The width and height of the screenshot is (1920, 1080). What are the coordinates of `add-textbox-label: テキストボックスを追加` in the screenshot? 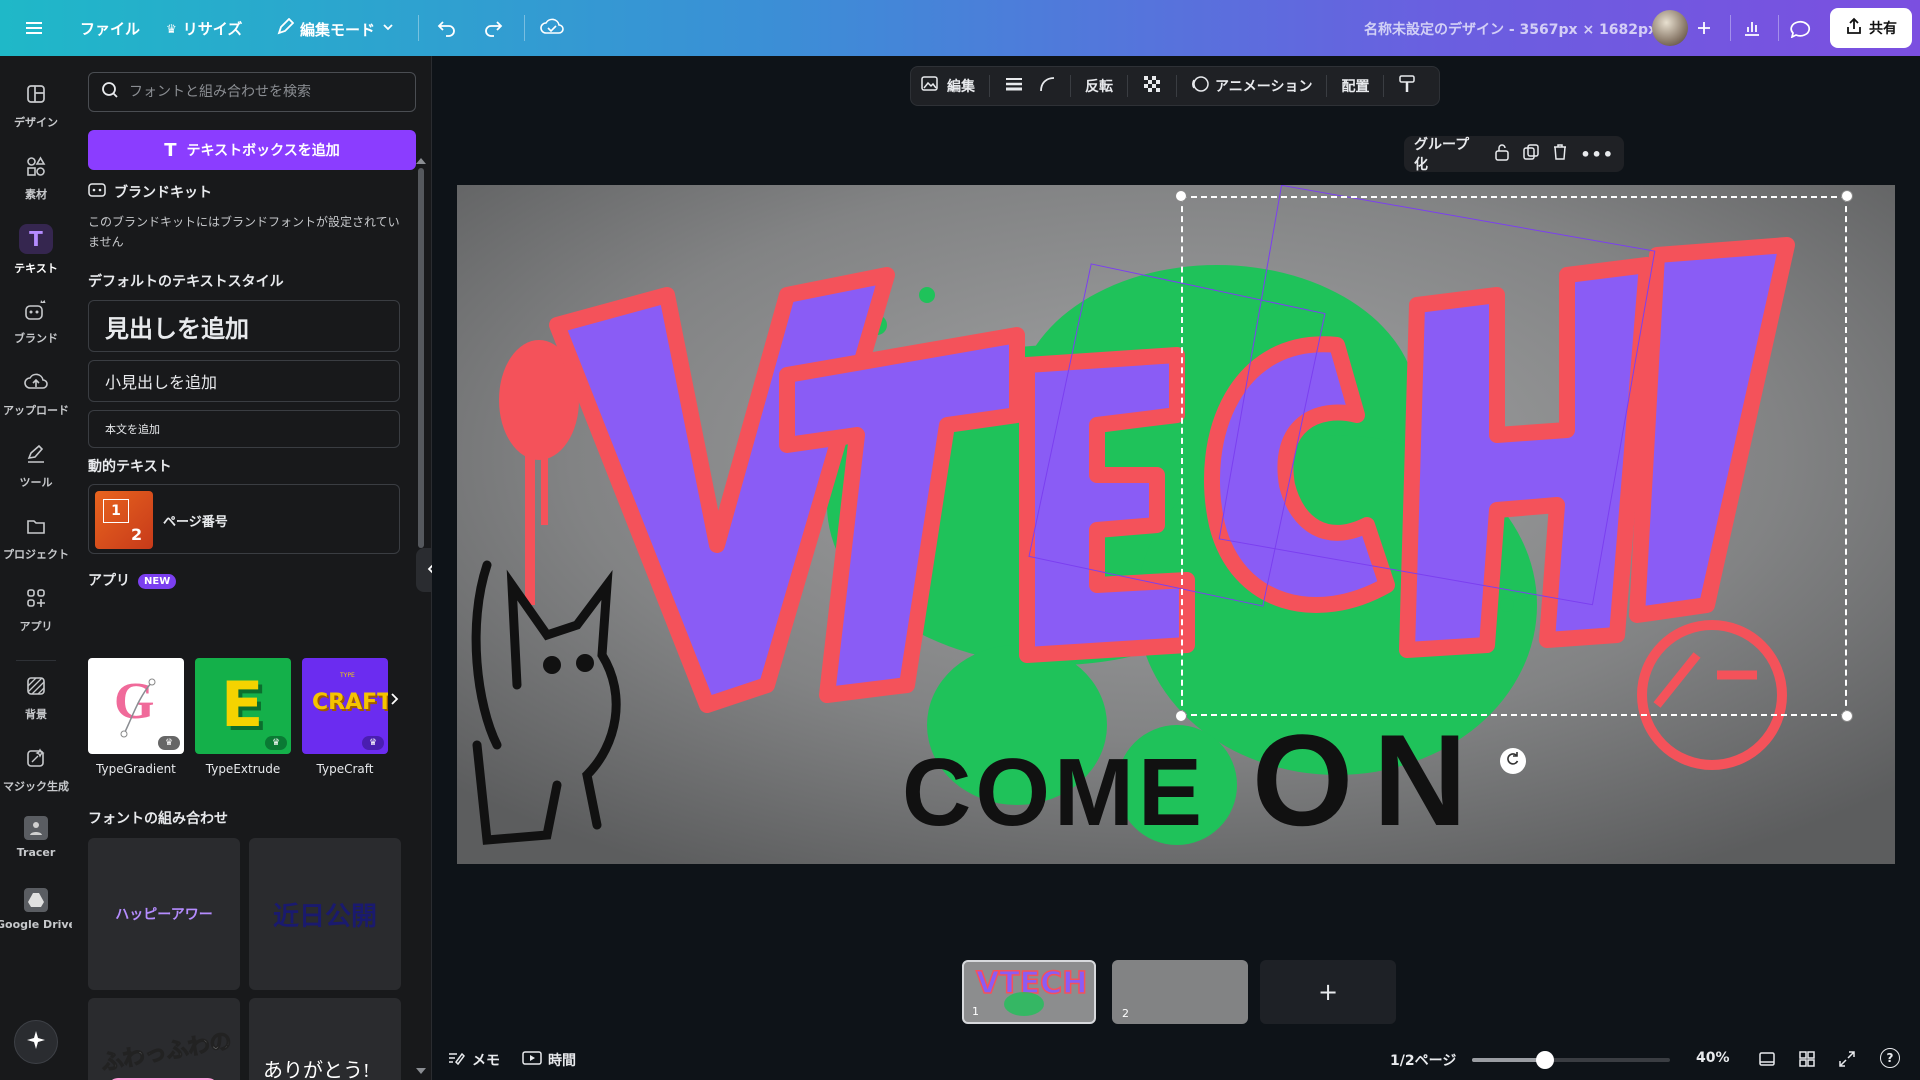 It's located at (263, 151).